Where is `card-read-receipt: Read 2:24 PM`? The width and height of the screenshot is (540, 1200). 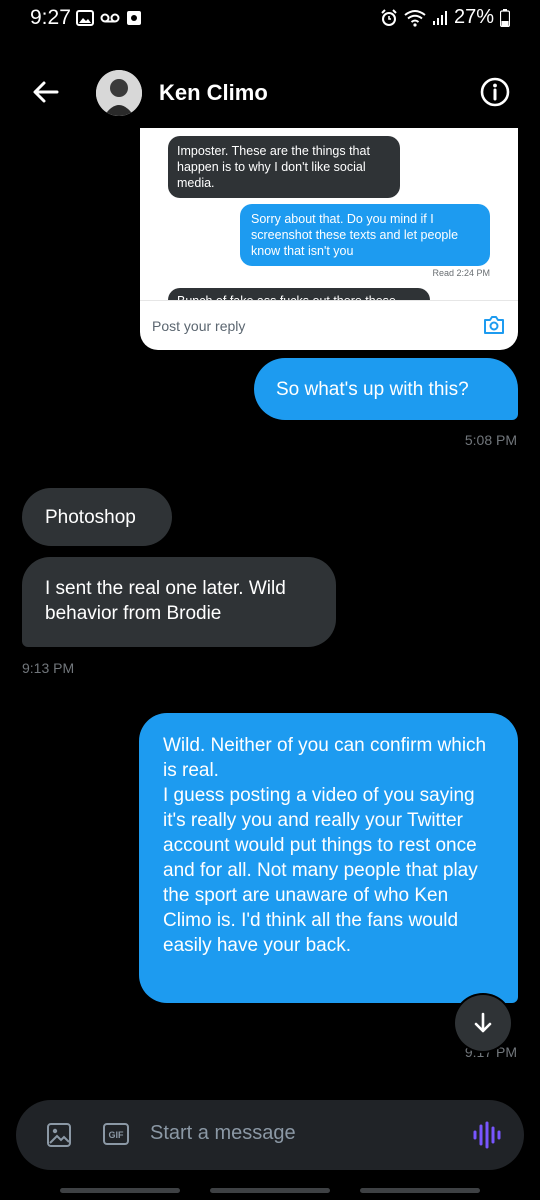 card-read-receipt: Read 2:24 PM is located at coordinates (461, 273).